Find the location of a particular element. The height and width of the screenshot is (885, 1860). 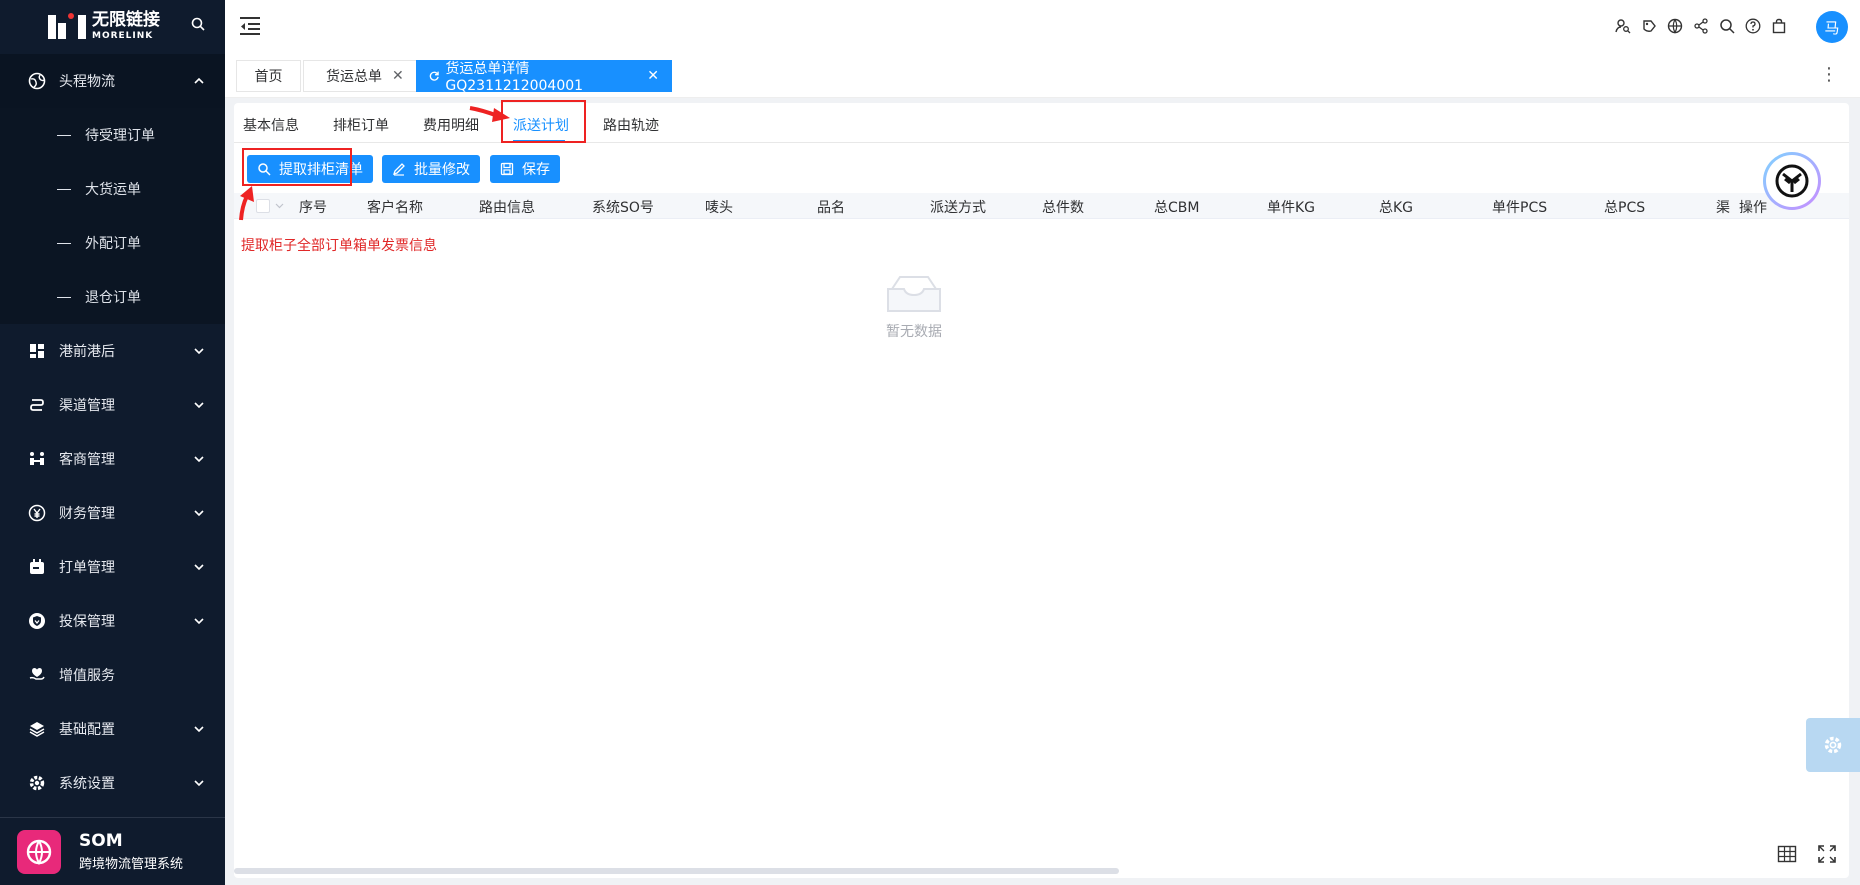

sidebar-item-port: 港前港后 is located at coordinates (112, 351).